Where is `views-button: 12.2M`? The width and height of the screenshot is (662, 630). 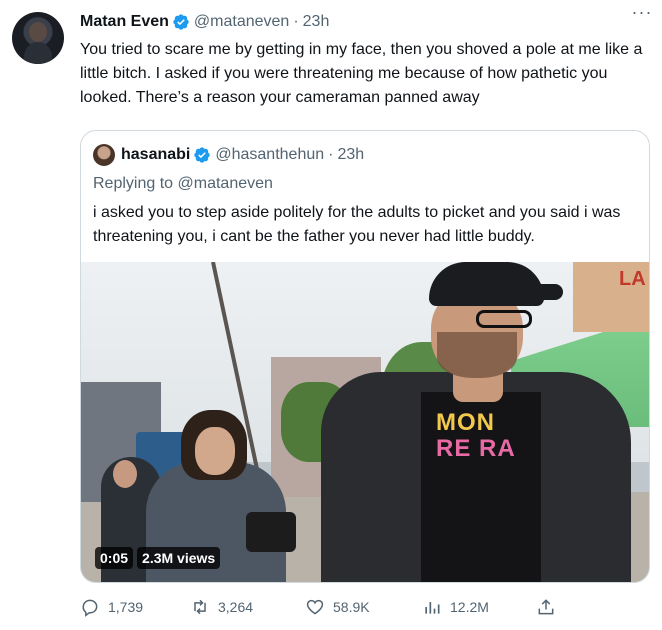
views-button: 12.2M is located at coordinates (455, 607).